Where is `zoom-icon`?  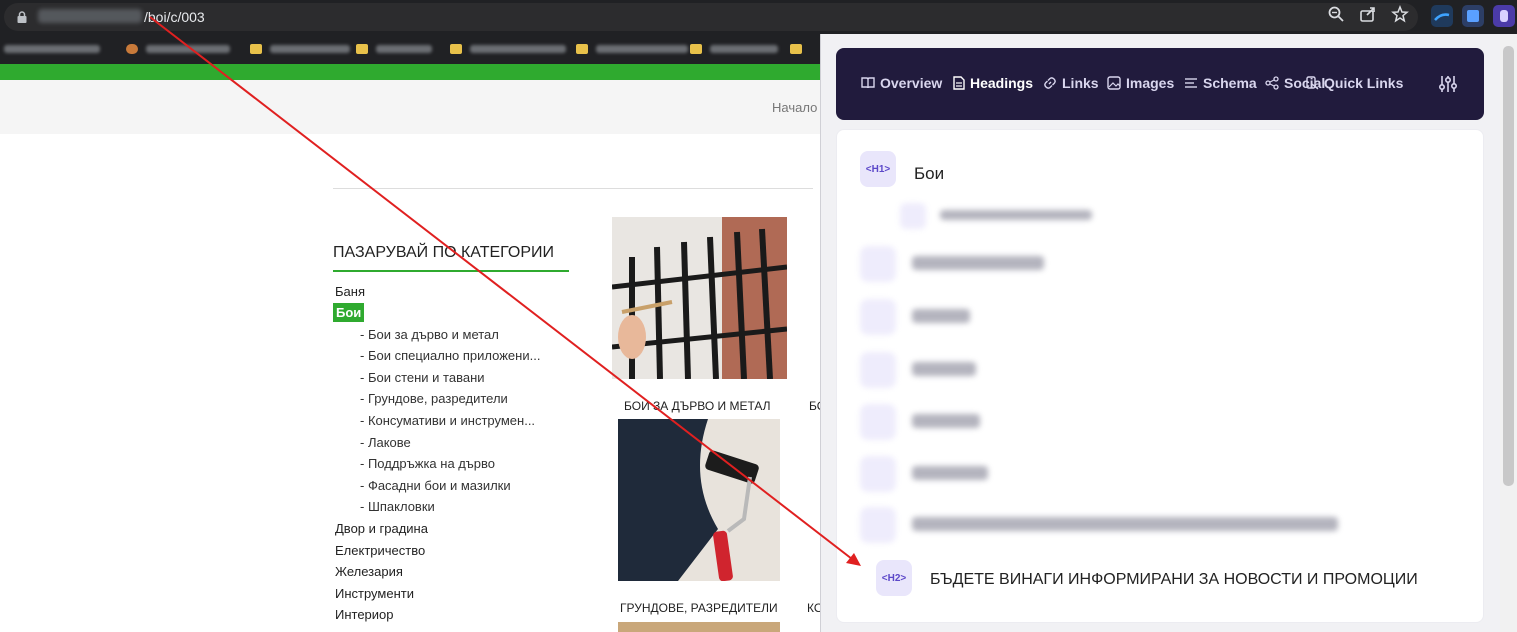 zoom-icon is located at coordinates (1336, 14).